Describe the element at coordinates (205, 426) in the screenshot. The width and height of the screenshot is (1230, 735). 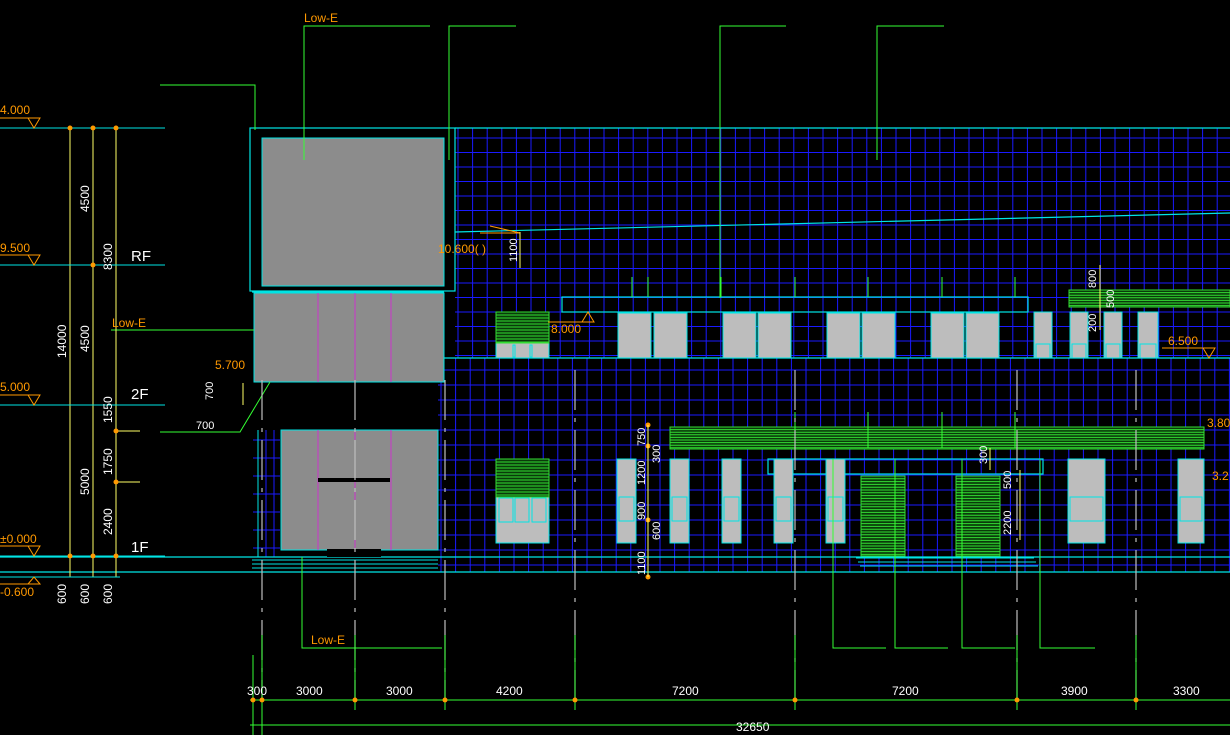
I see `dim-700-horizontal: 700` at that location.